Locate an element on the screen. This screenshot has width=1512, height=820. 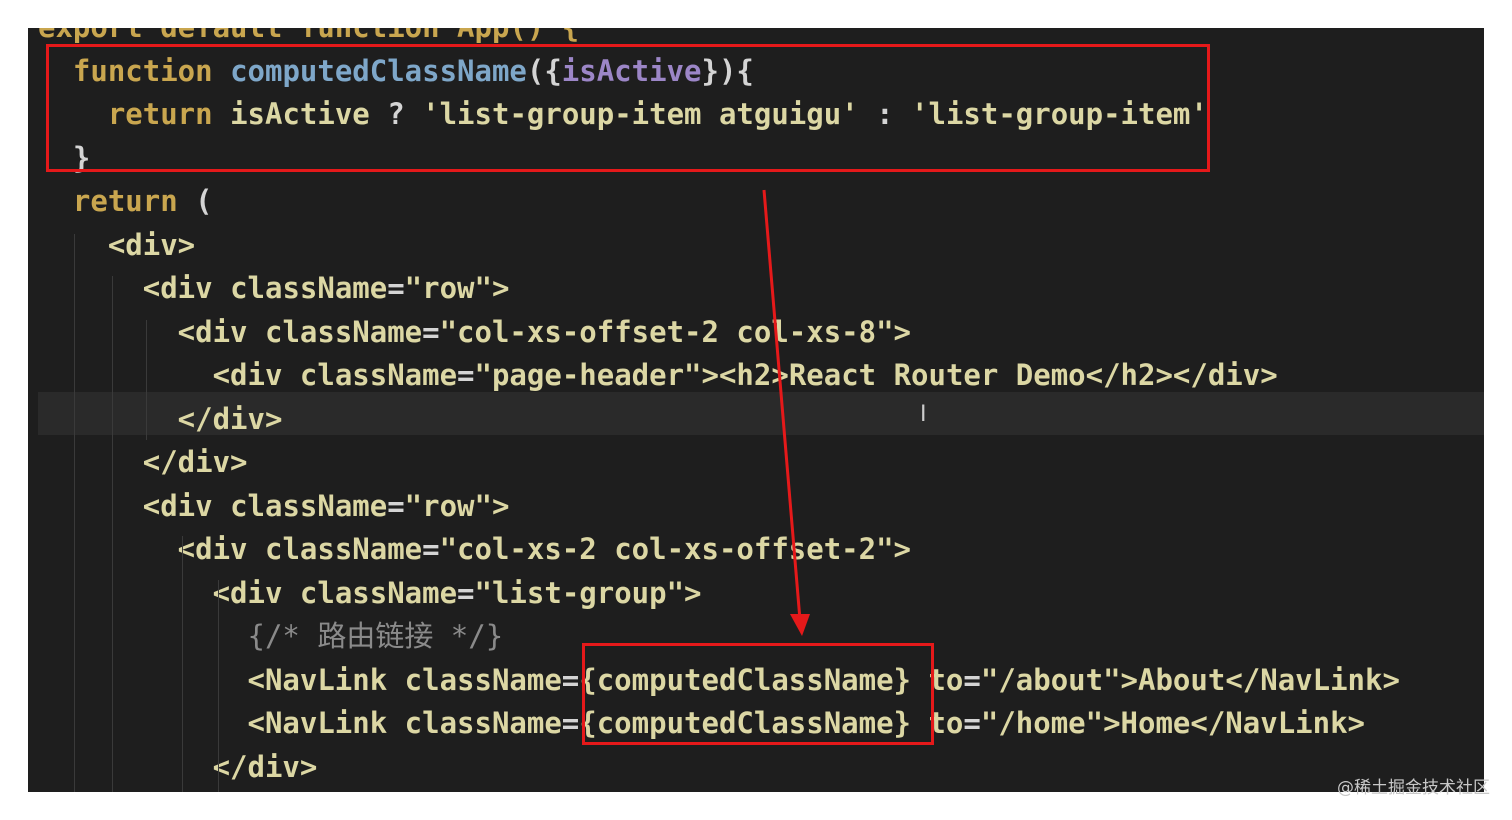
annotation-arrow is located at coordinates (786, 412).